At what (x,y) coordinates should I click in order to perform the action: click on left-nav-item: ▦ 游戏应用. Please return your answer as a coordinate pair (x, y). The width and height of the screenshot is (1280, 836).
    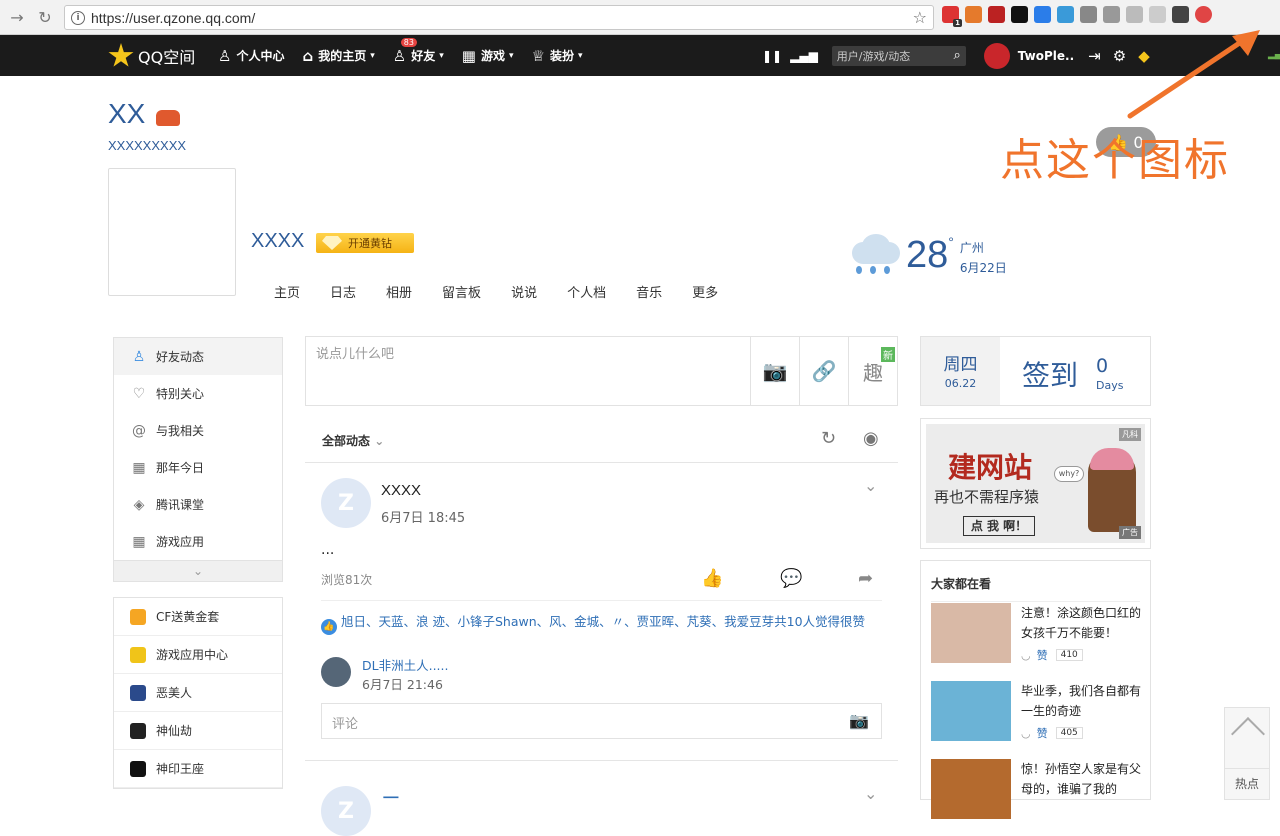
    Looking at the image, I should click on (198, 541).